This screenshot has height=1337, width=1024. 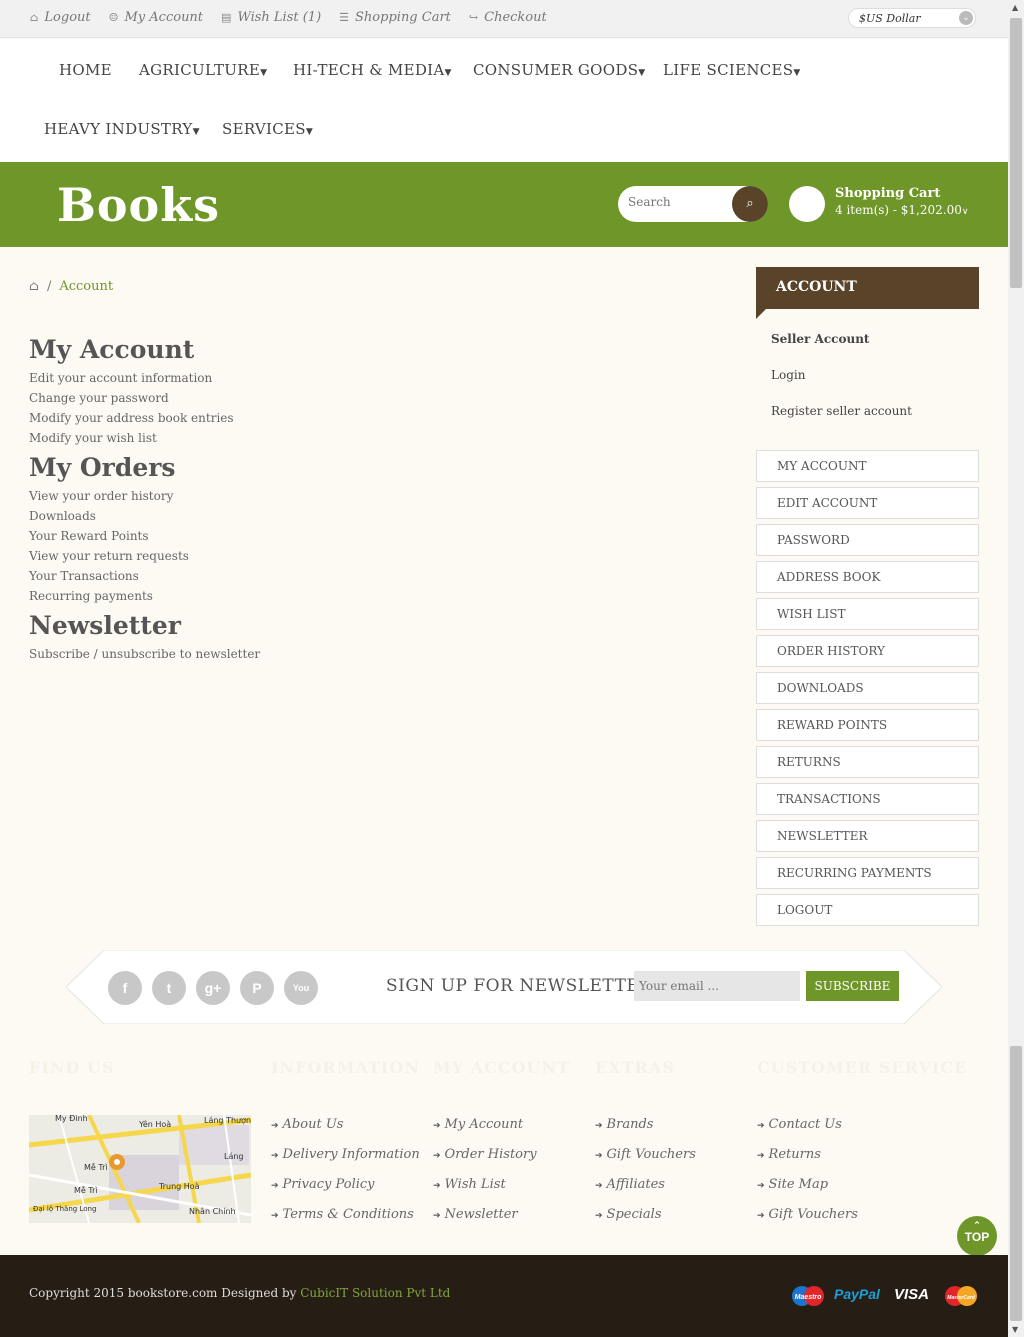 I want to click on list-icon: ▤, so click(x=226, y=17).